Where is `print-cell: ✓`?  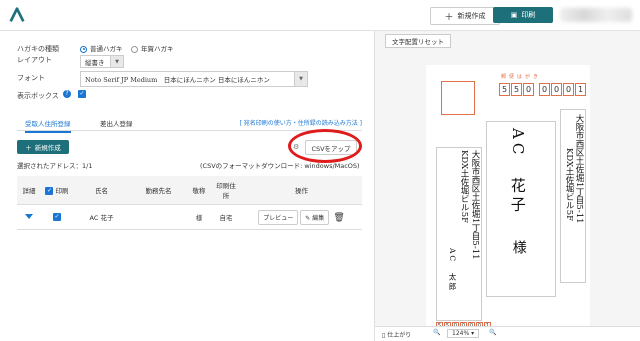
print-cell: ✓ is located at coordinates (57, 217).